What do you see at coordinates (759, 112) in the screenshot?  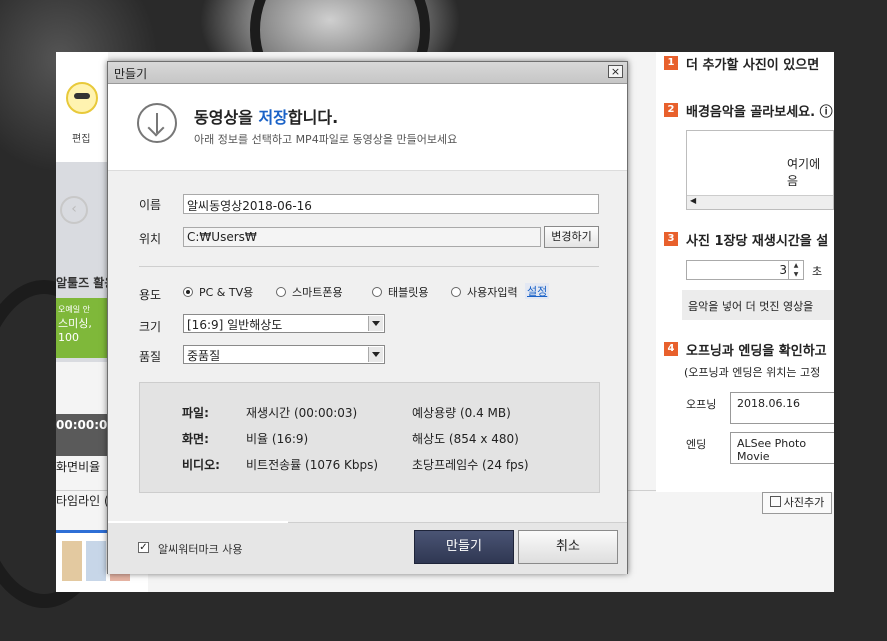 I see `step-text: 배경음악을 골라보세요. ⓘ` at bounding box center [759, 112].